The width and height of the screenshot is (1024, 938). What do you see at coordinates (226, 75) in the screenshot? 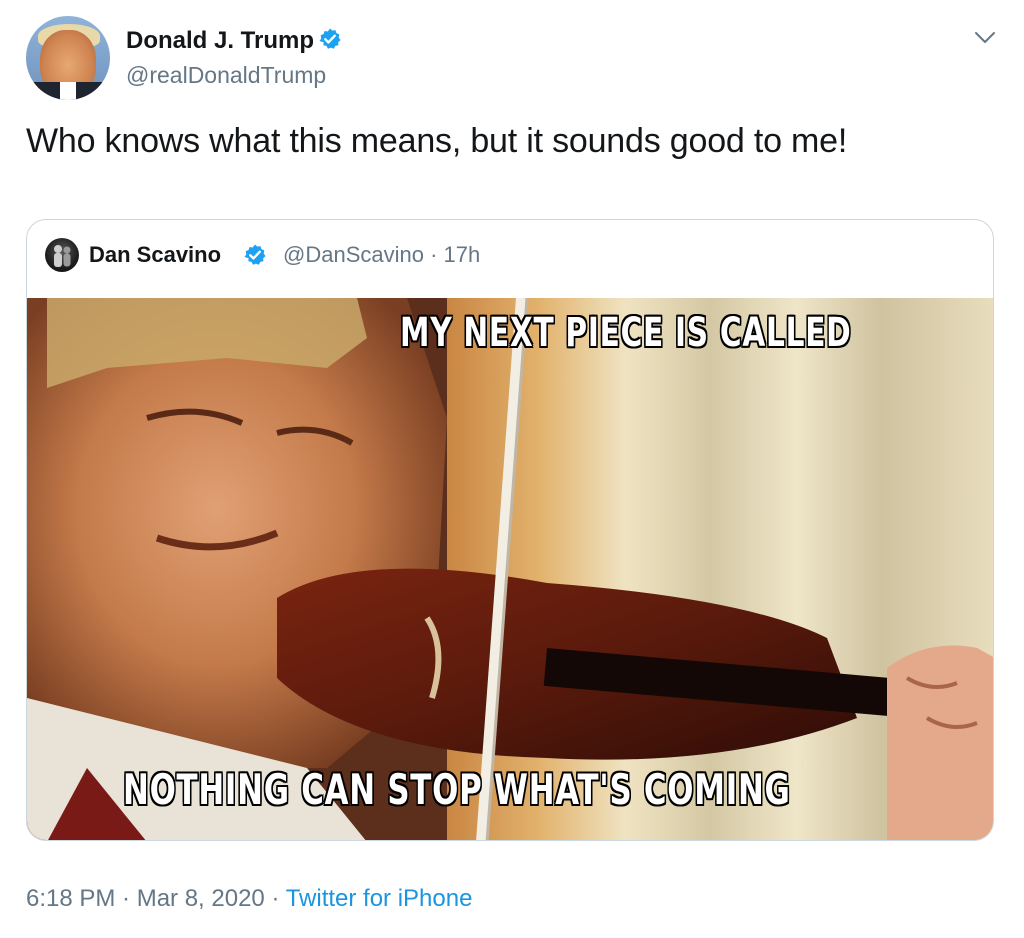
I see `author-handle: @realDonaldTrump` at bounding box center [226, 75].